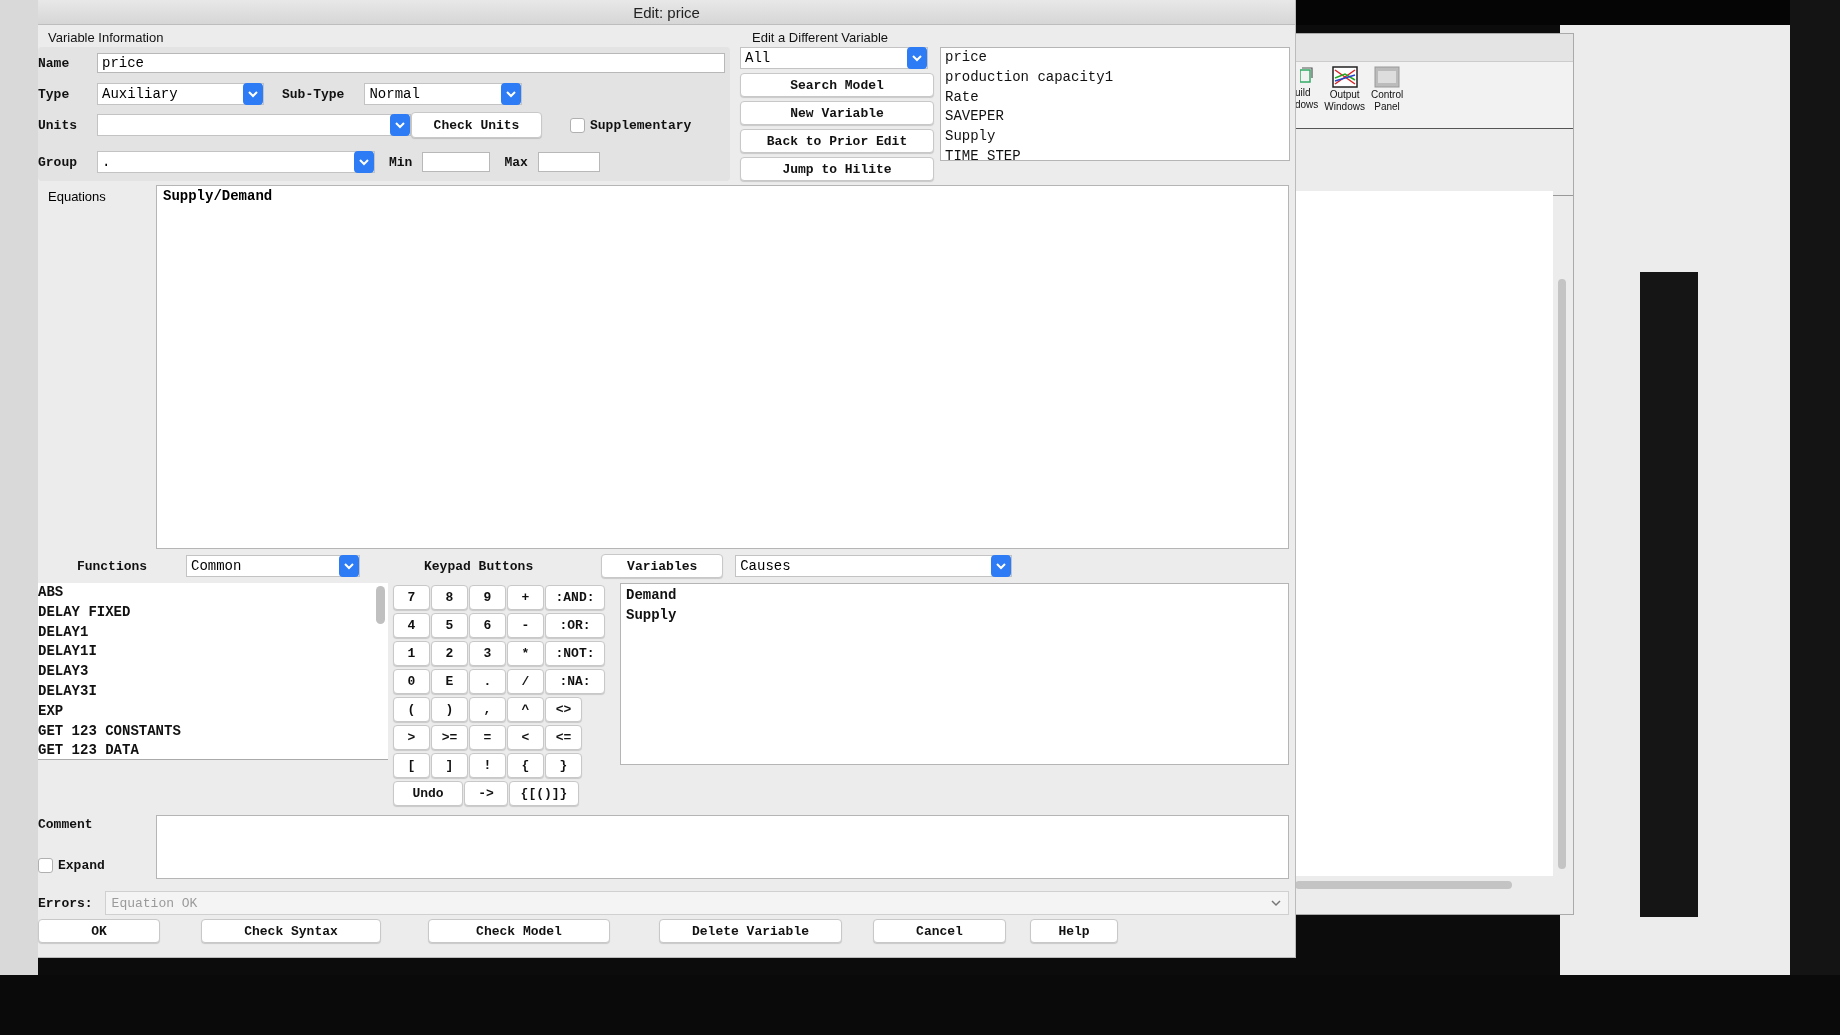  Describe the element at coordinates (411, 765) in the screenshot. I see `keypad-button: [` at that location.